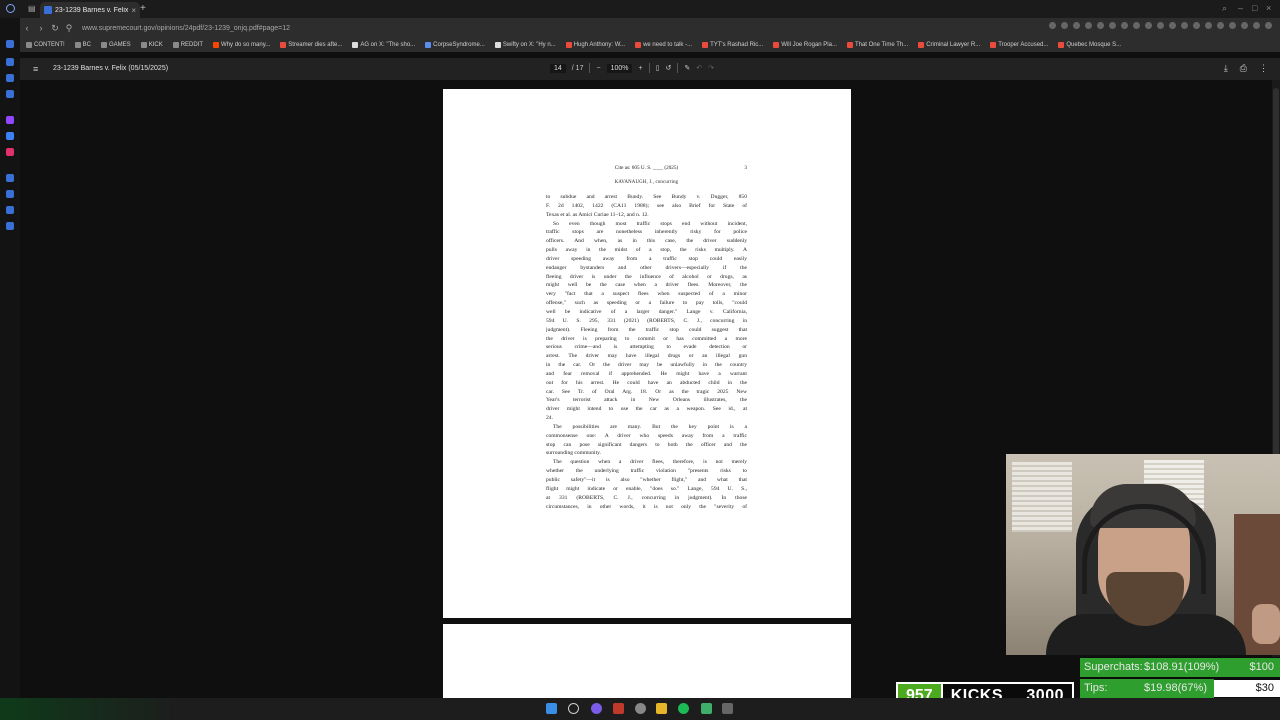 The width and height of the screenshot is (1280, 720). What do you see at coordinates (10, 120) in the screenshot?
I see `twitch-icon` at bounding box center [10, 120].